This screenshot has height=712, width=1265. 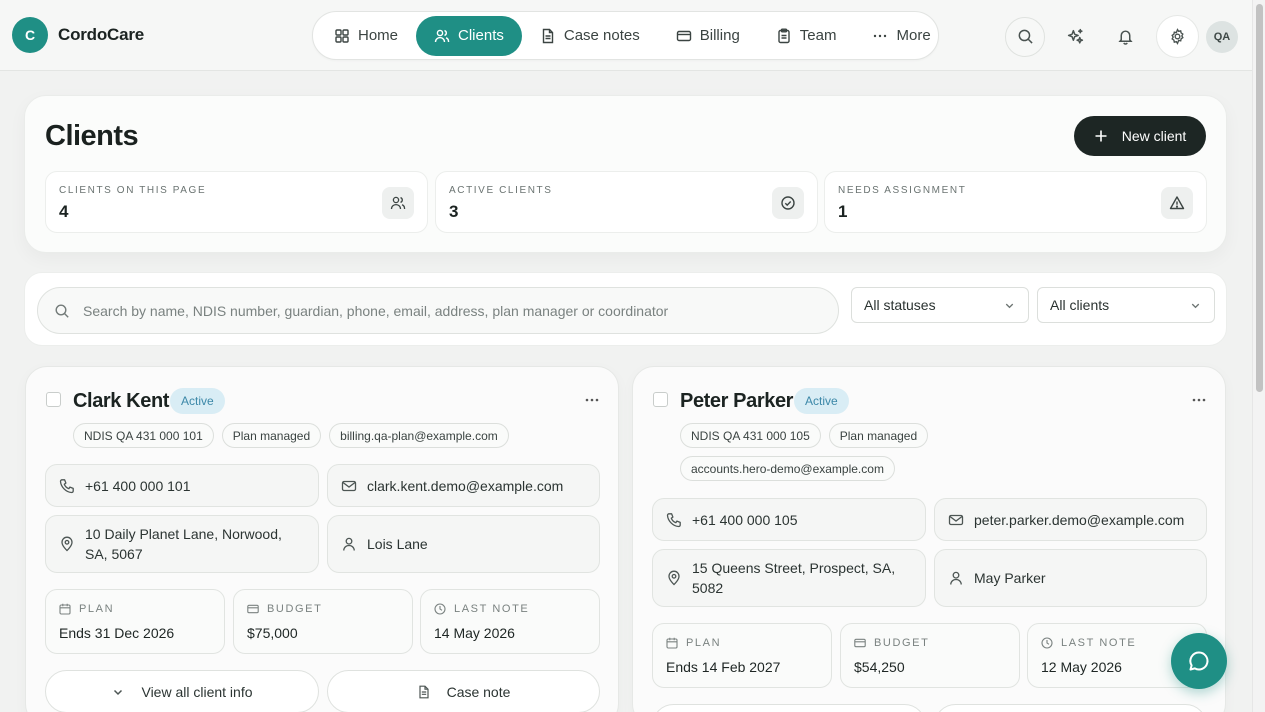 What do you see at coordinates (1070, 708) in the screenshot?
I see `case-note-button` at bounding box center [1070, 708].